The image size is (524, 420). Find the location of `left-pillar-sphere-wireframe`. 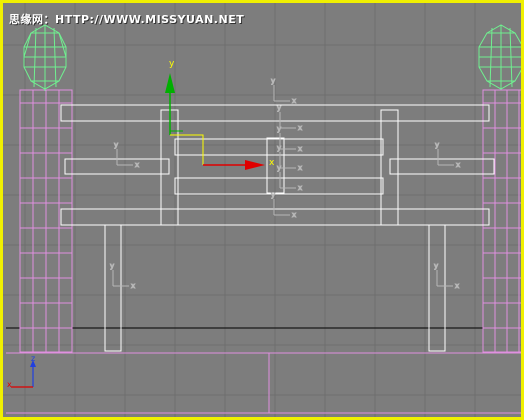

left-pillar-sphere-wireframe is located at coordinates (45, 57).